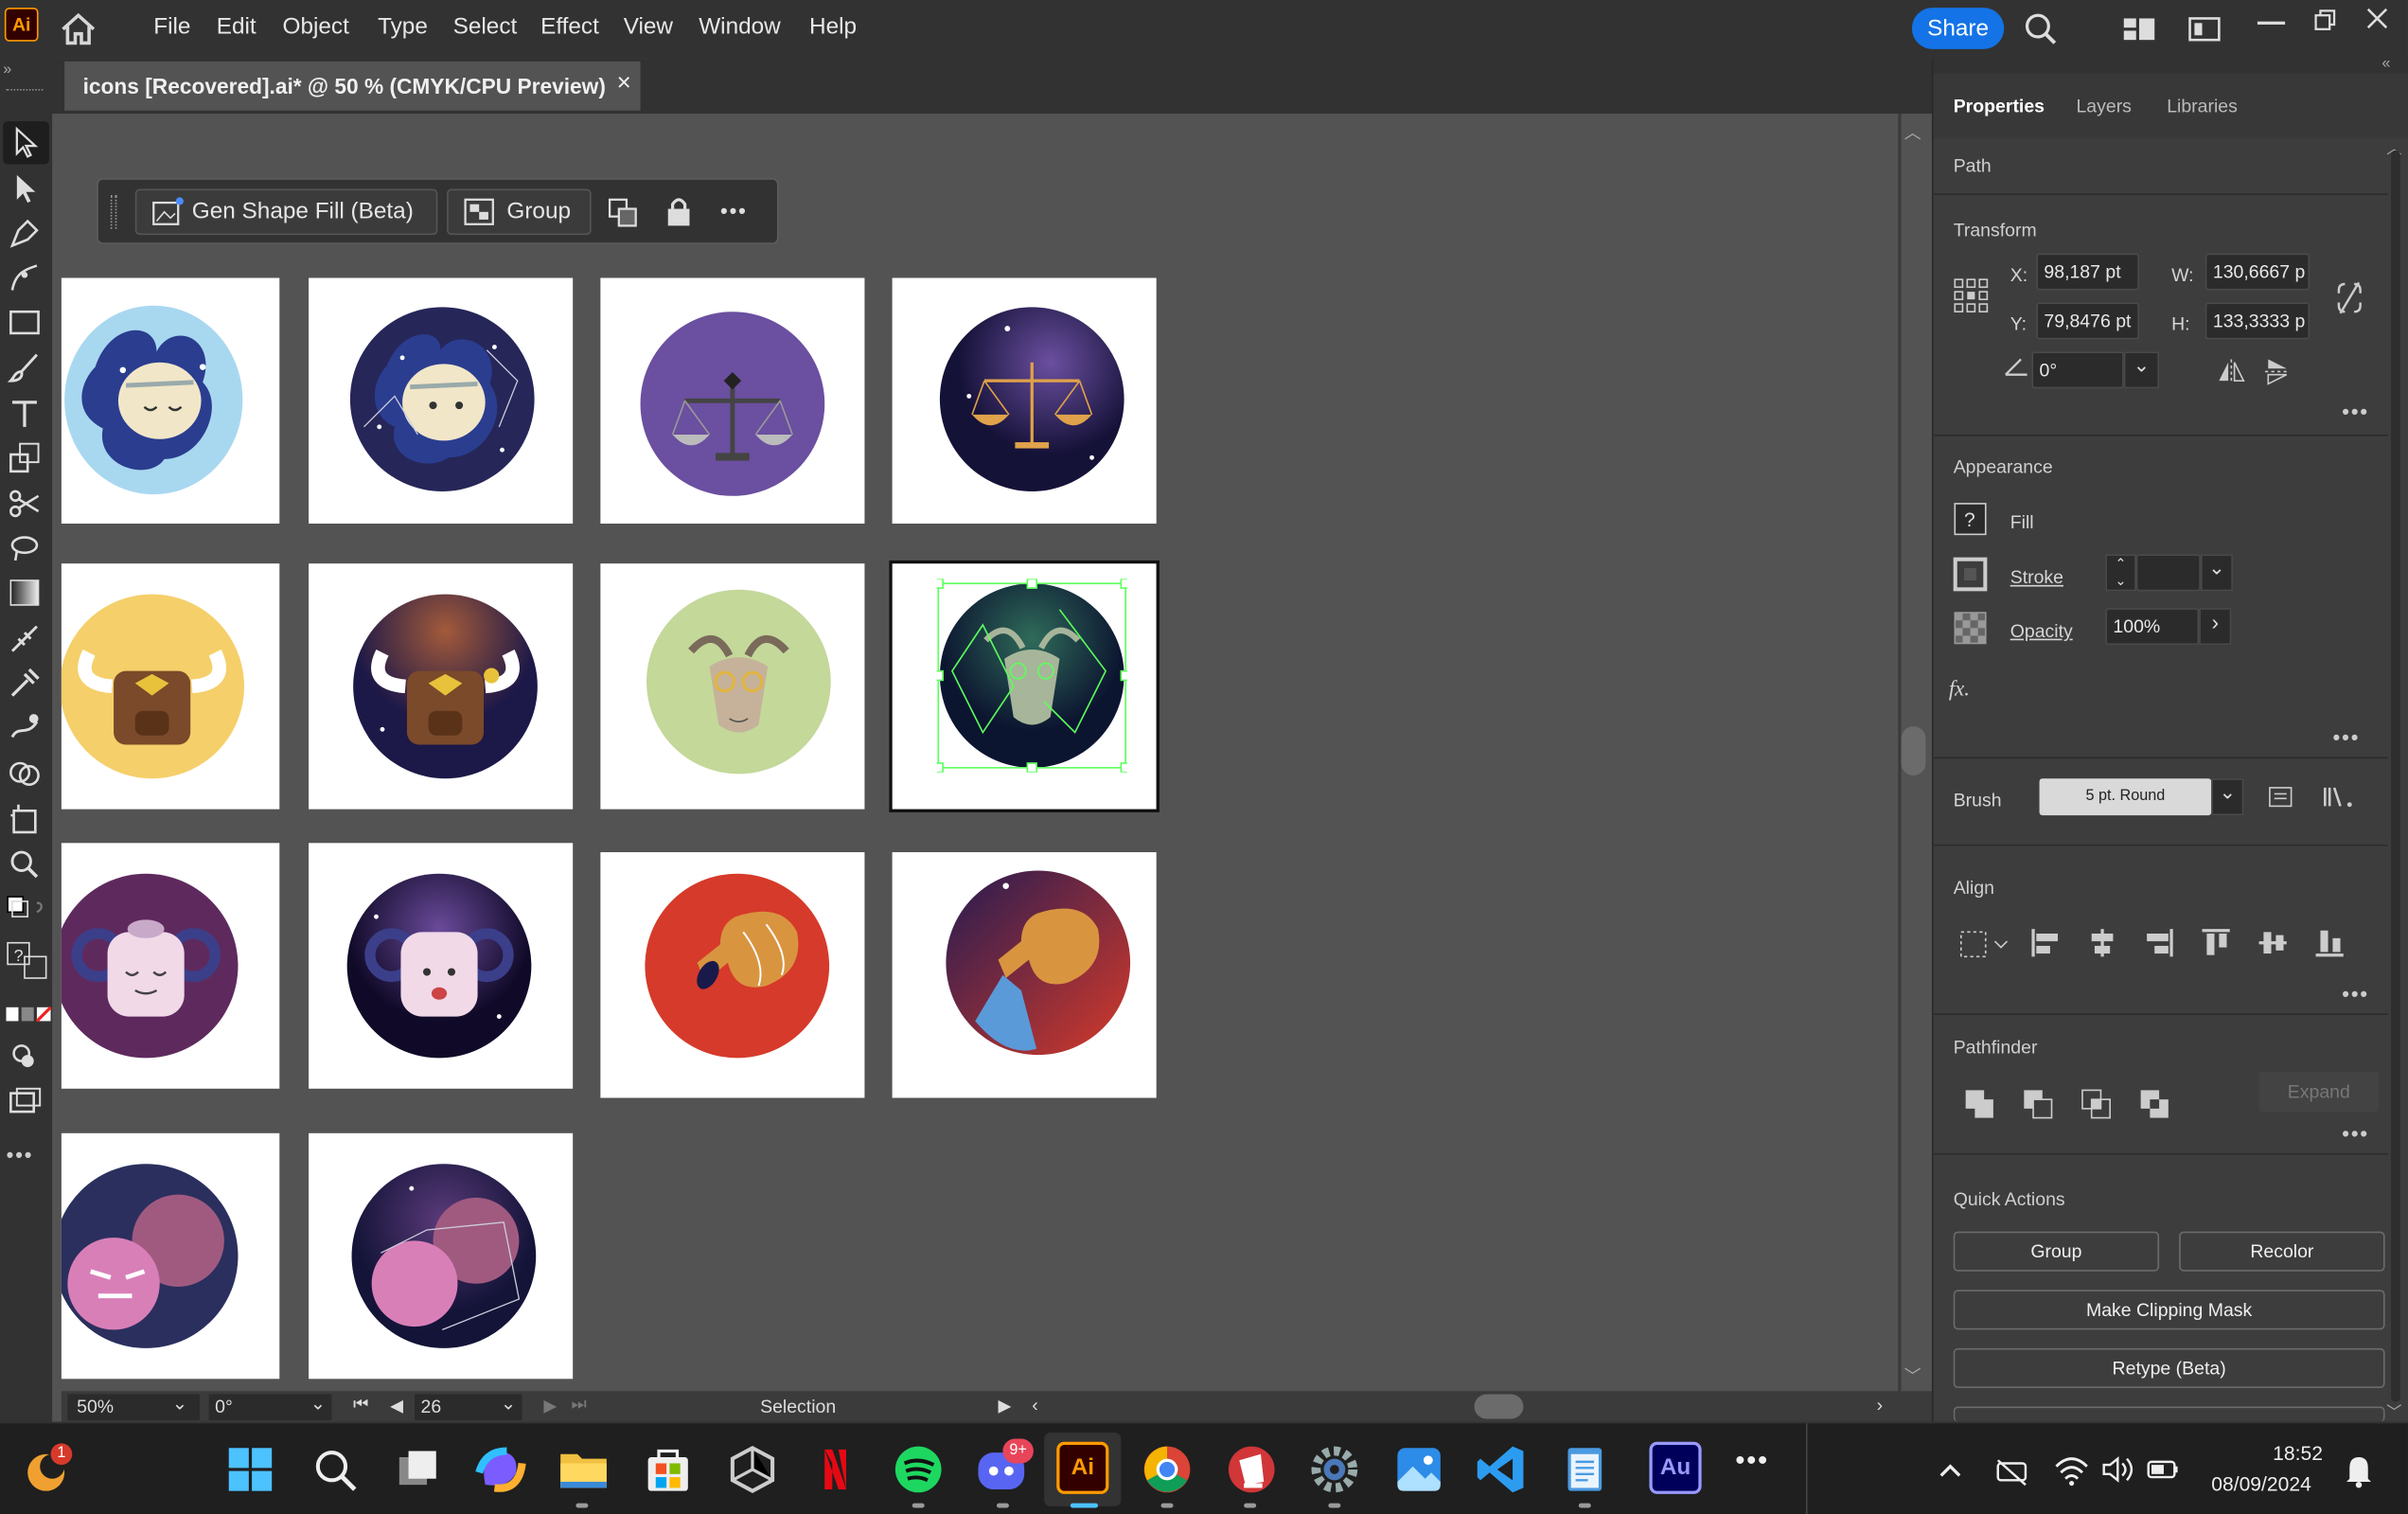 The width and height of the screenshot is (2408, 1514). I want to click on pen-tool-icon, so click(25, 234).